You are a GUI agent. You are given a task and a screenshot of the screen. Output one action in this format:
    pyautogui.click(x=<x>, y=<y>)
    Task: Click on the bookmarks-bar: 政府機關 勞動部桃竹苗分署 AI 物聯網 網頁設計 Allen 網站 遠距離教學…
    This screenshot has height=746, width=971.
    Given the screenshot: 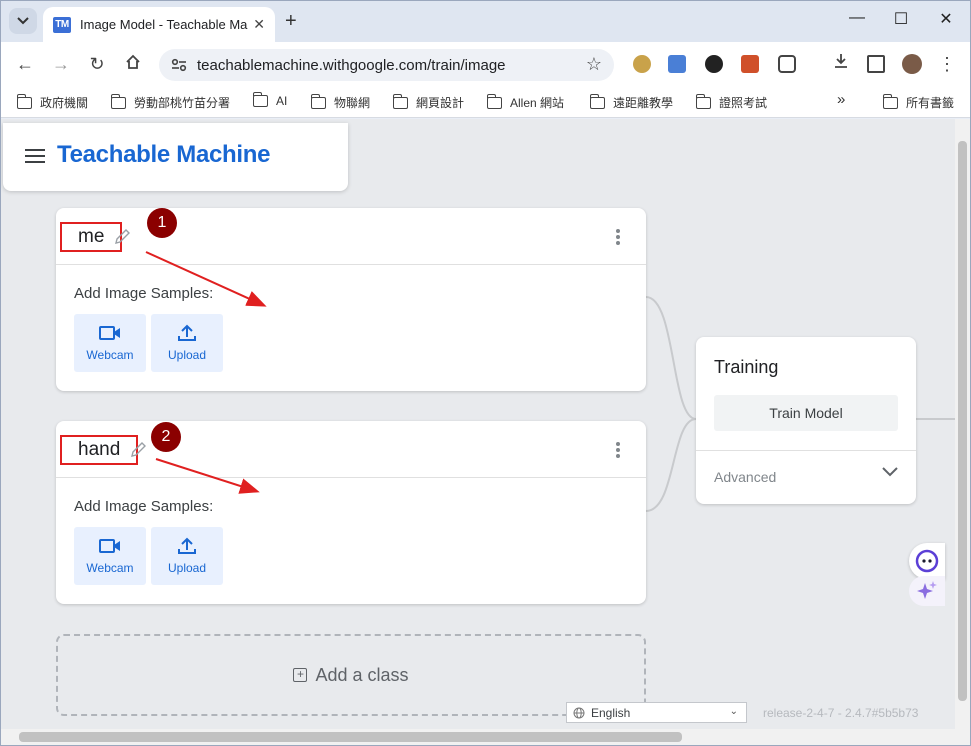 What is the action you would take?
    pyautogui.click(x=485, y=102)
    